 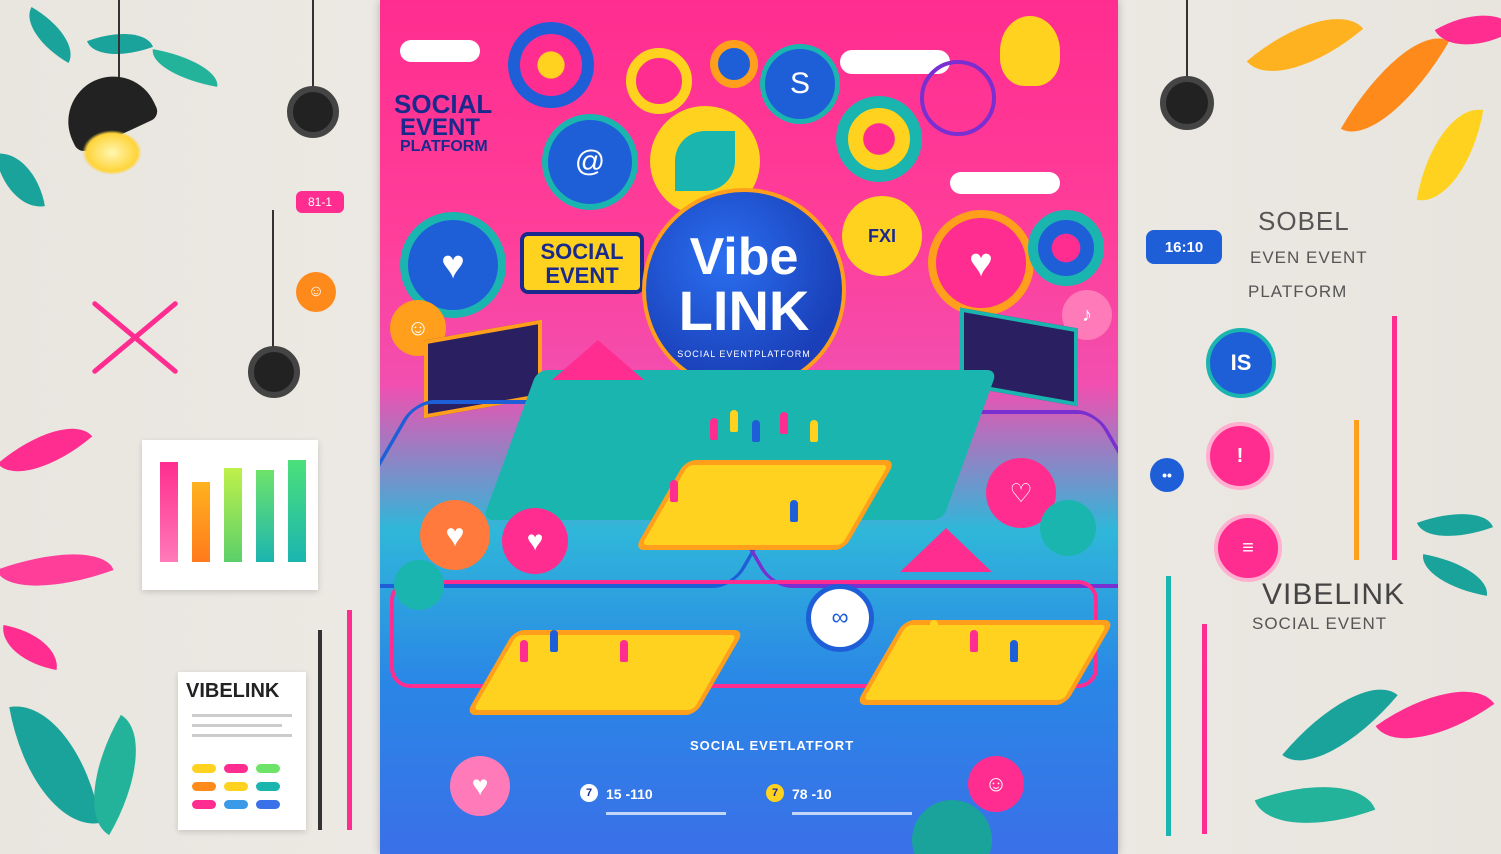 I want to click on cloud-decoration, so click(x=1005, y=183).